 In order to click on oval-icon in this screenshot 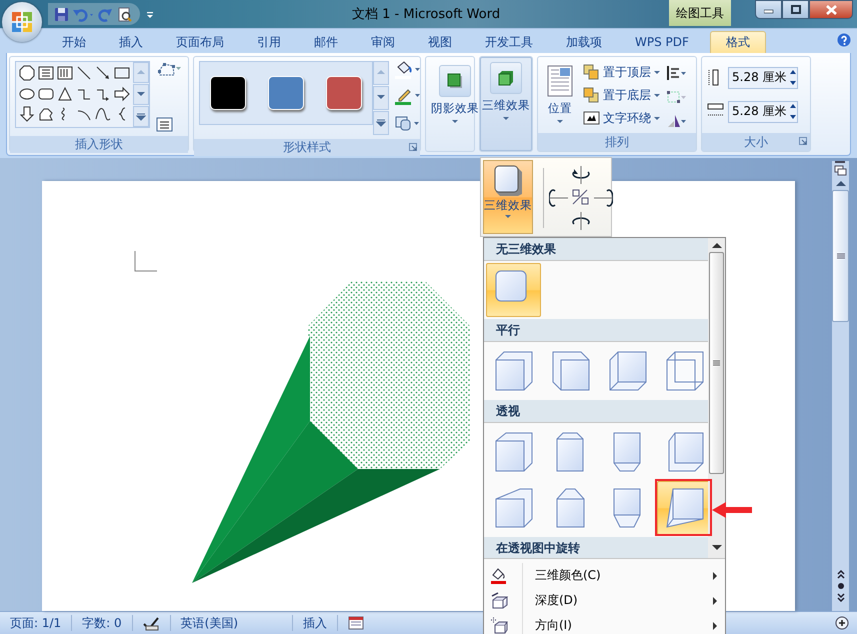, I will do `click(27, 94)`.